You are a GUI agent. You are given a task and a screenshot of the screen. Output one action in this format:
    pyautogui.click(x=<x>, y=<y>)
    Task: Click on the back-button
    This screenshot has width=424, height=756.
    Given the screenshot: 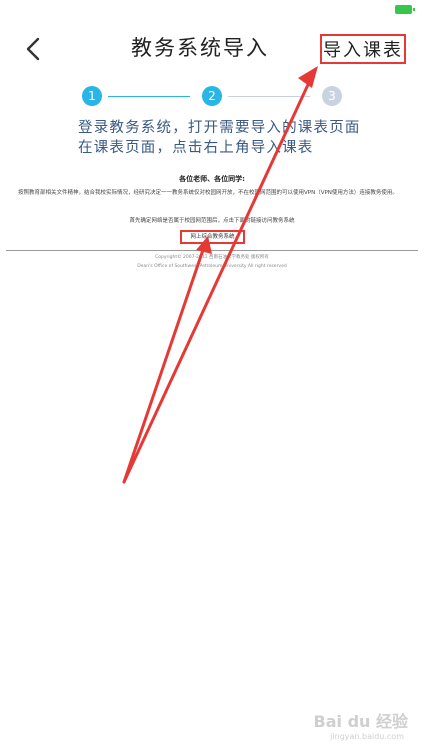 What is the action you would take?
    pyautogui.click(x=33, y=49)
    